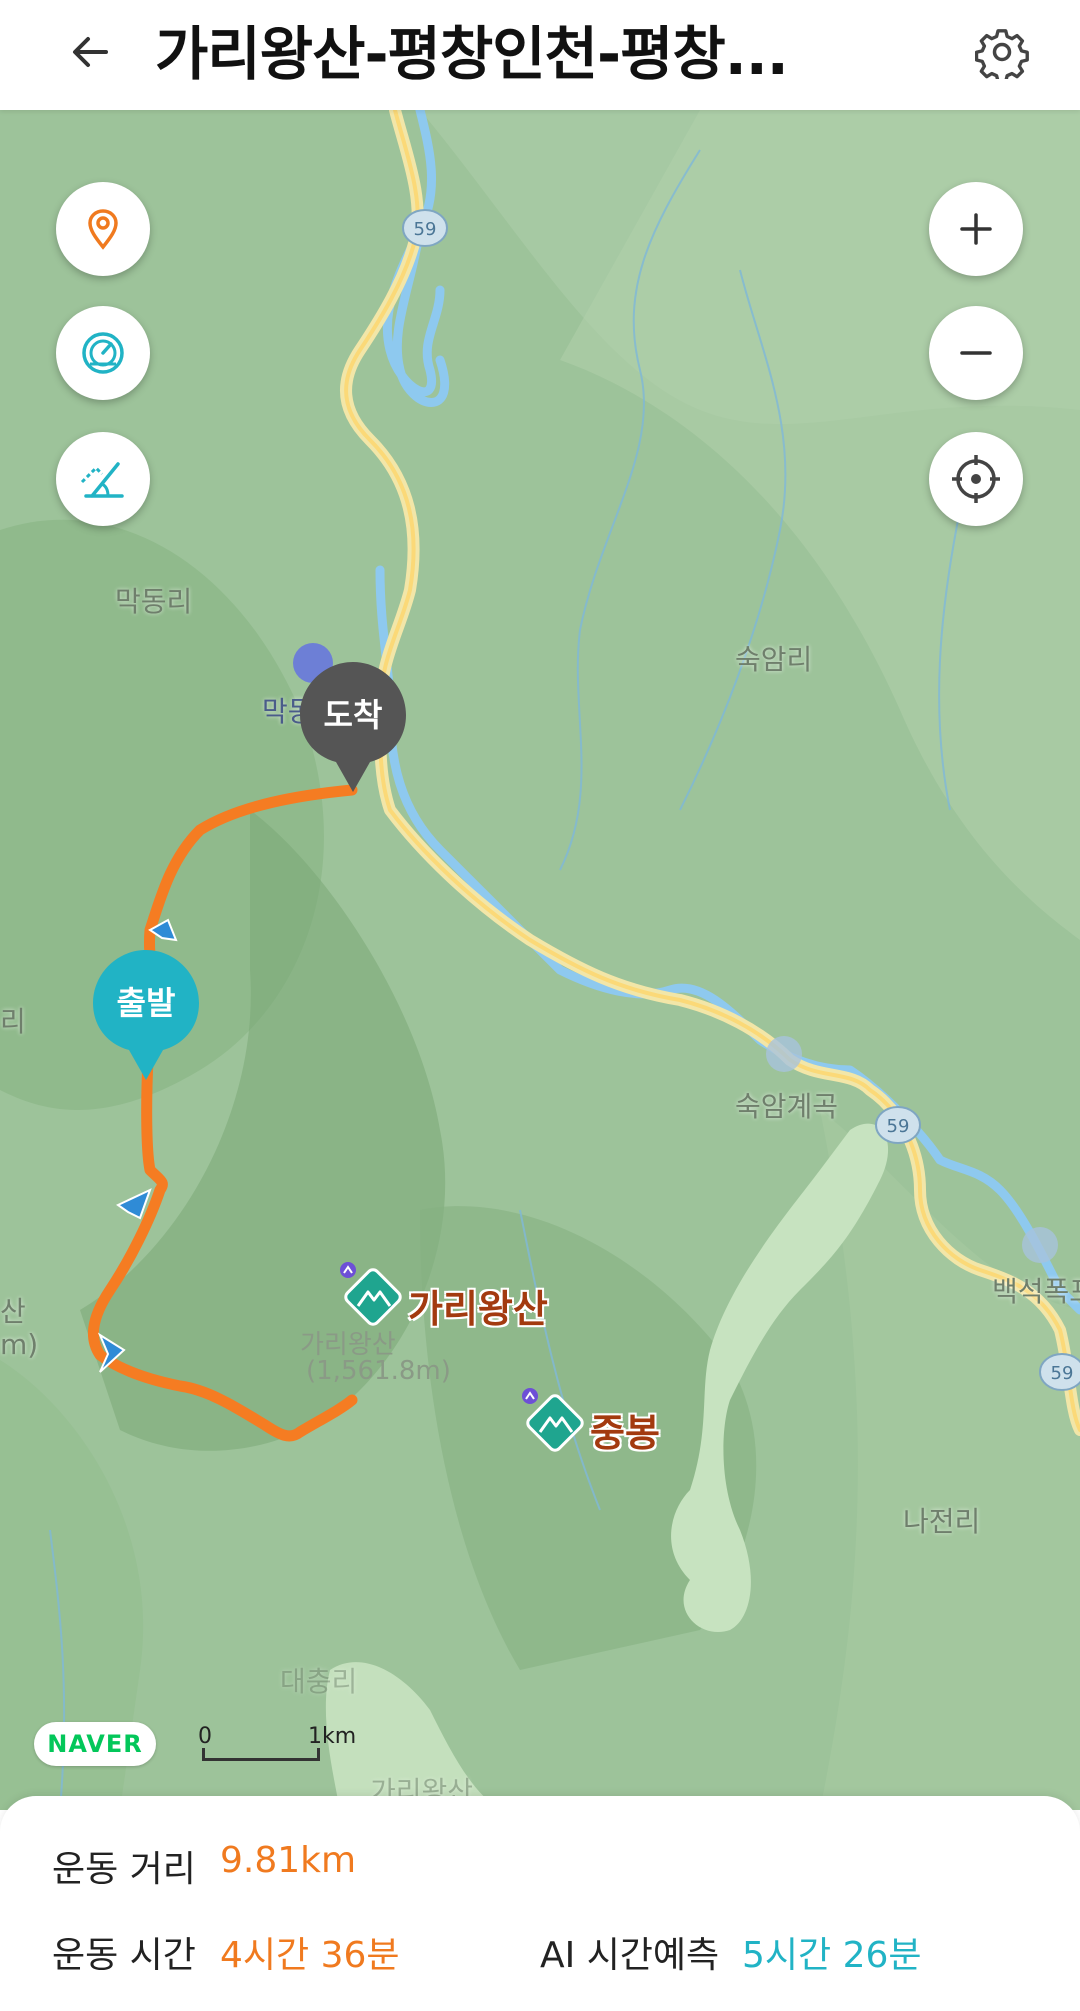  Describe the element at coordinates (478, 1309) in the screenshot. I see `peak-name-label: 가리왕산` at that location.